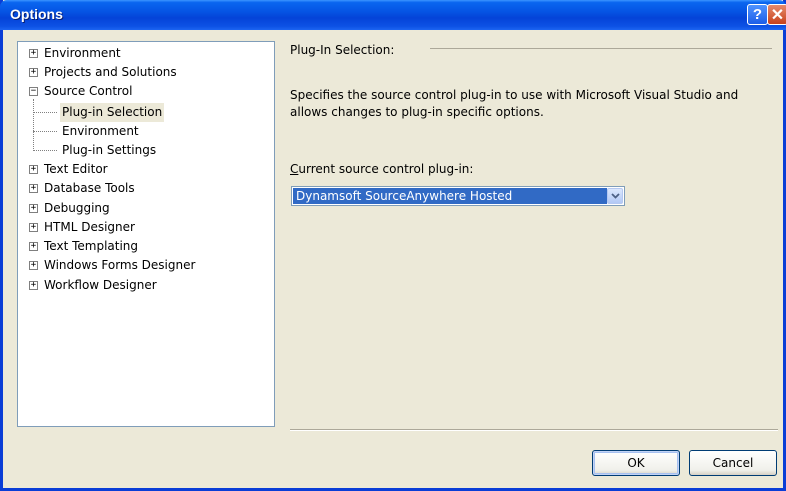 The width and height of the screenshot is (786, 491). I want to click on tree-item-label: Projects and Solutions, so click(110, 72).